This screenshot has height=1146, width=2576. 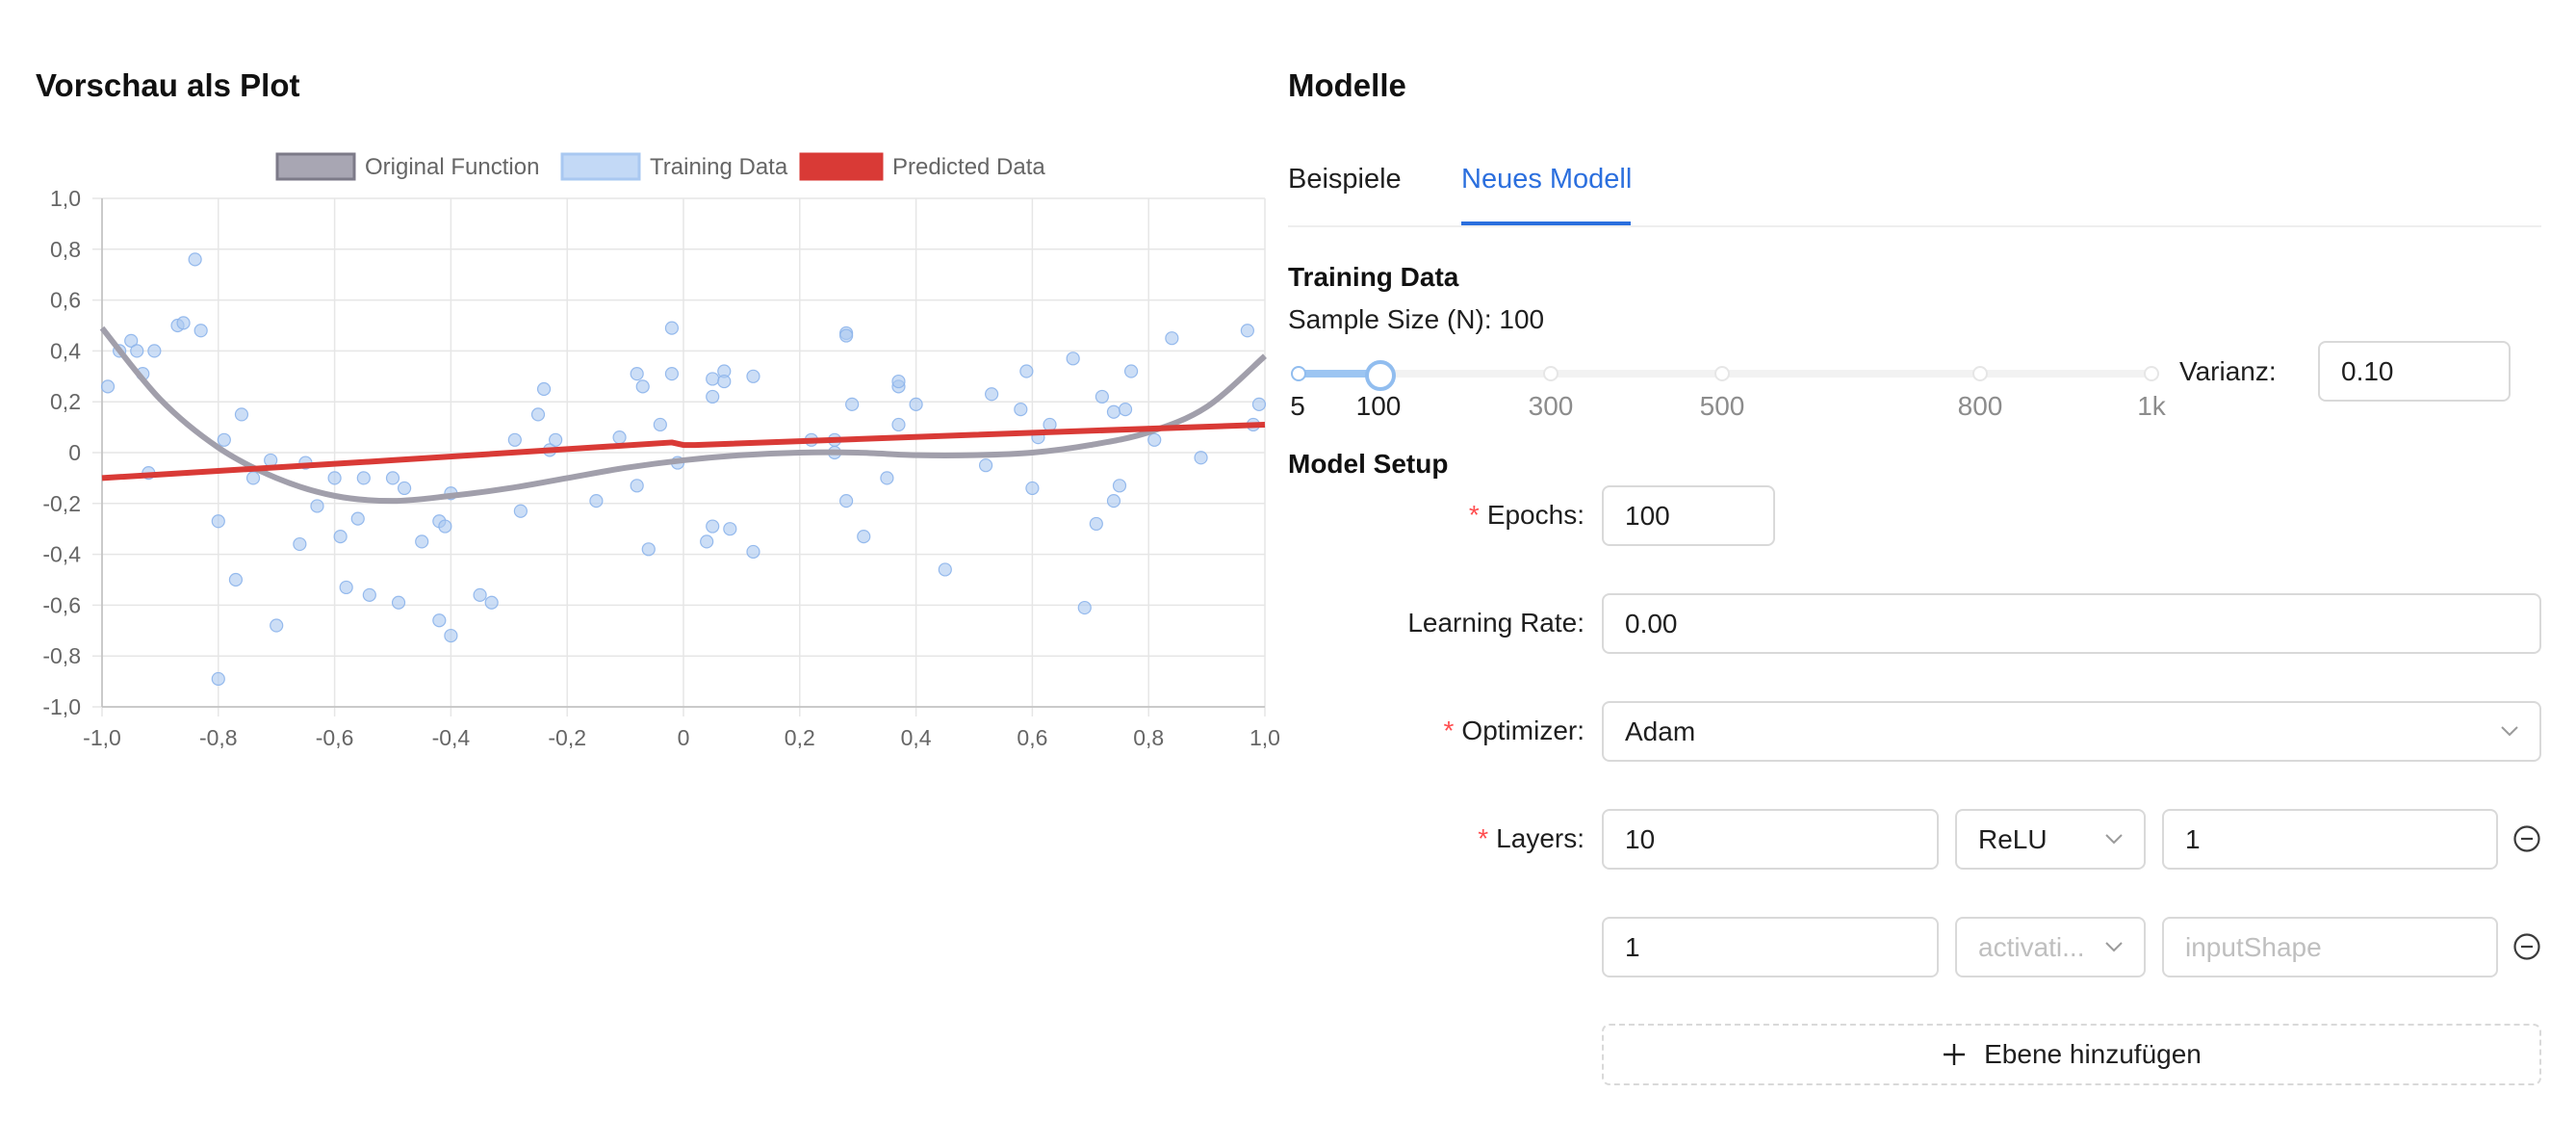 I want to click on y-tick-label: 0,8, so click(x=65, y=249).